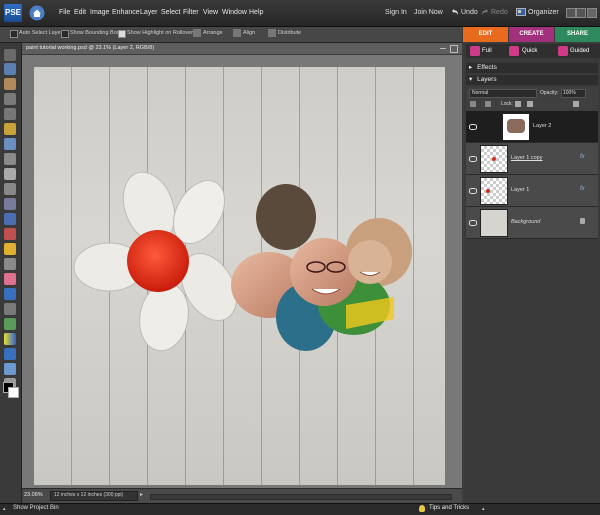  I want to click on eyedropper-tool-icon, so click(10, 99).